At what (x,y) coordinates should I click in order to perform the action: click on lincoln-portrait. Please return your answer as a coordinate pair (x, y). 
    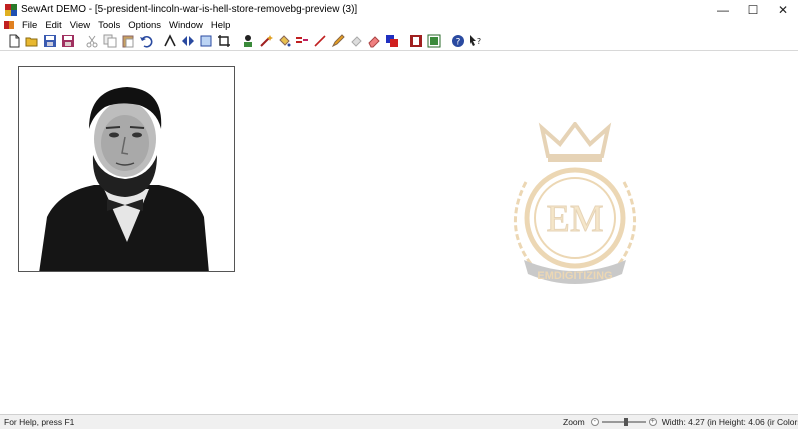
    Looking at the image, I should click on (126, 169).